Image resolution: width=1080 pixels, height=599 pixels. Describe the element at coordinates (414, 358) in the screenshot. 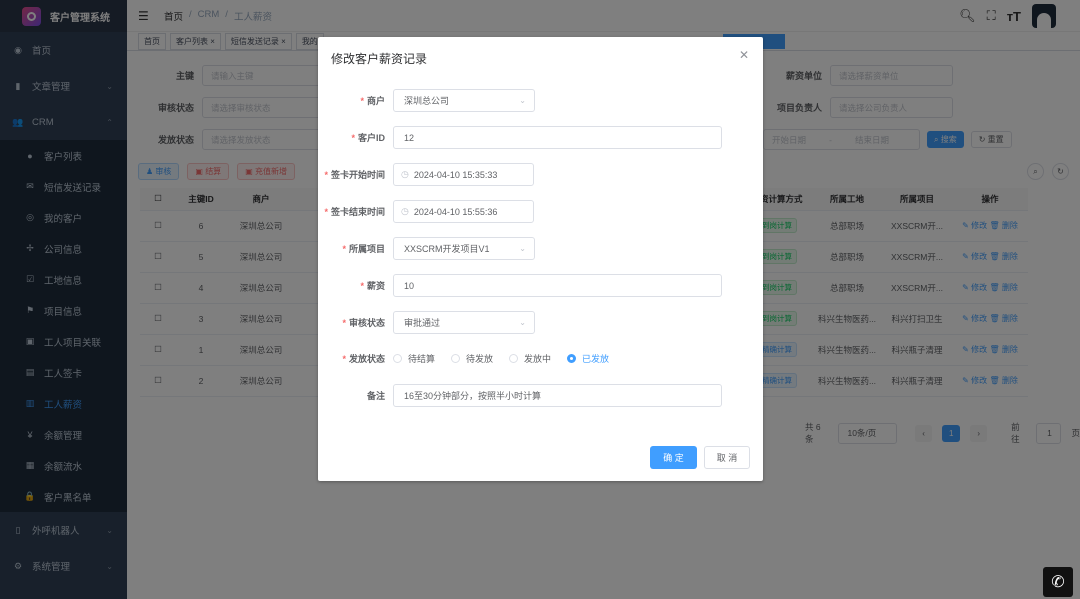

I see `radio-pending-settle: 待结算` at that location.